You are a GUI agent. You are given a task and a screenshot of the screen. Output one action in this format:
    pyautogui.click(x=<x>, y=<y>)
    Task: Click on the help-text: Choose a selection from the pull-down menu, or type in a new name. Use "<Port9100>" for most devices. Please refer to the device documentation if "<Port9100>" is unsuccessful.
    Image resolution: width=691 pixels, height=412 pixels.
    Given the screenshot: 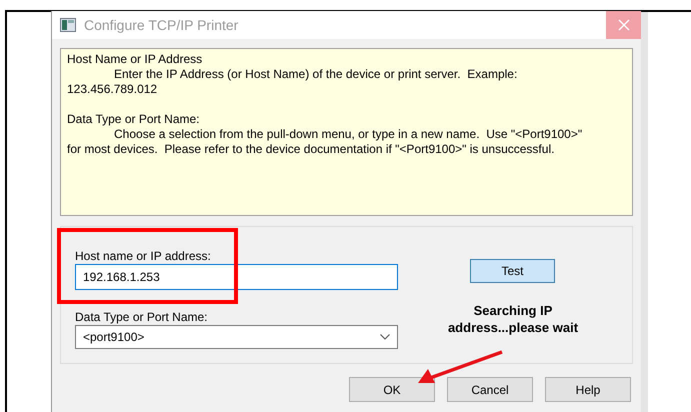 What is the action you would take?
    pyautogui.click(x=325, y=142)
    